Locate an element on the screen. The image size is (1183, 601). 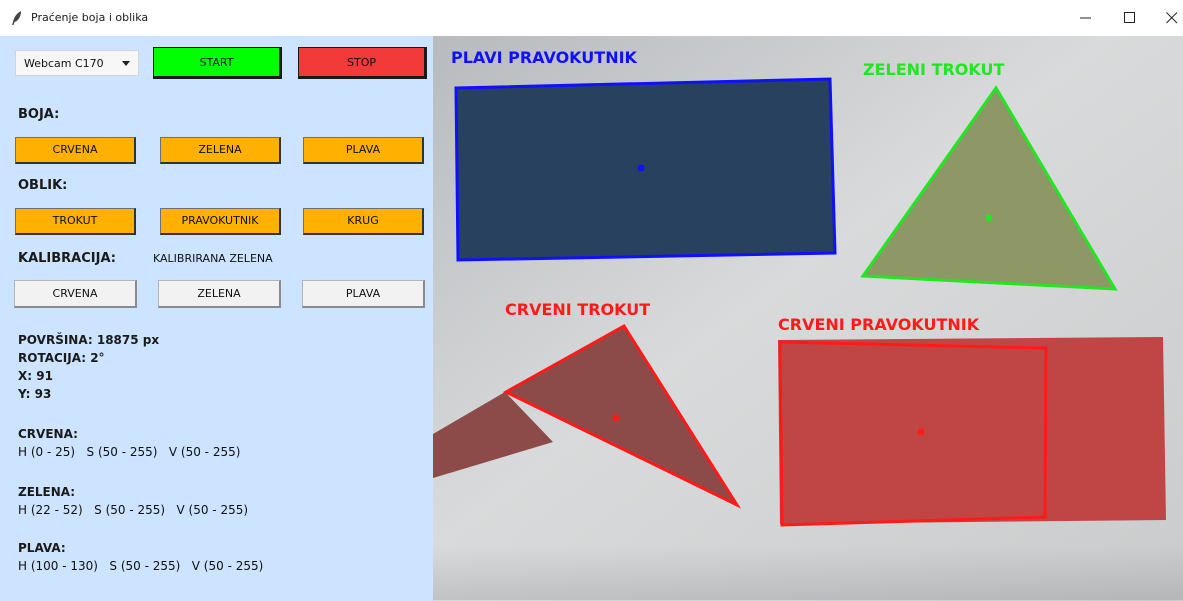
hsv-blue-range: H (100 - 130) S (50 - 255) V (50 - 255) is located at coordinates (141, 566).